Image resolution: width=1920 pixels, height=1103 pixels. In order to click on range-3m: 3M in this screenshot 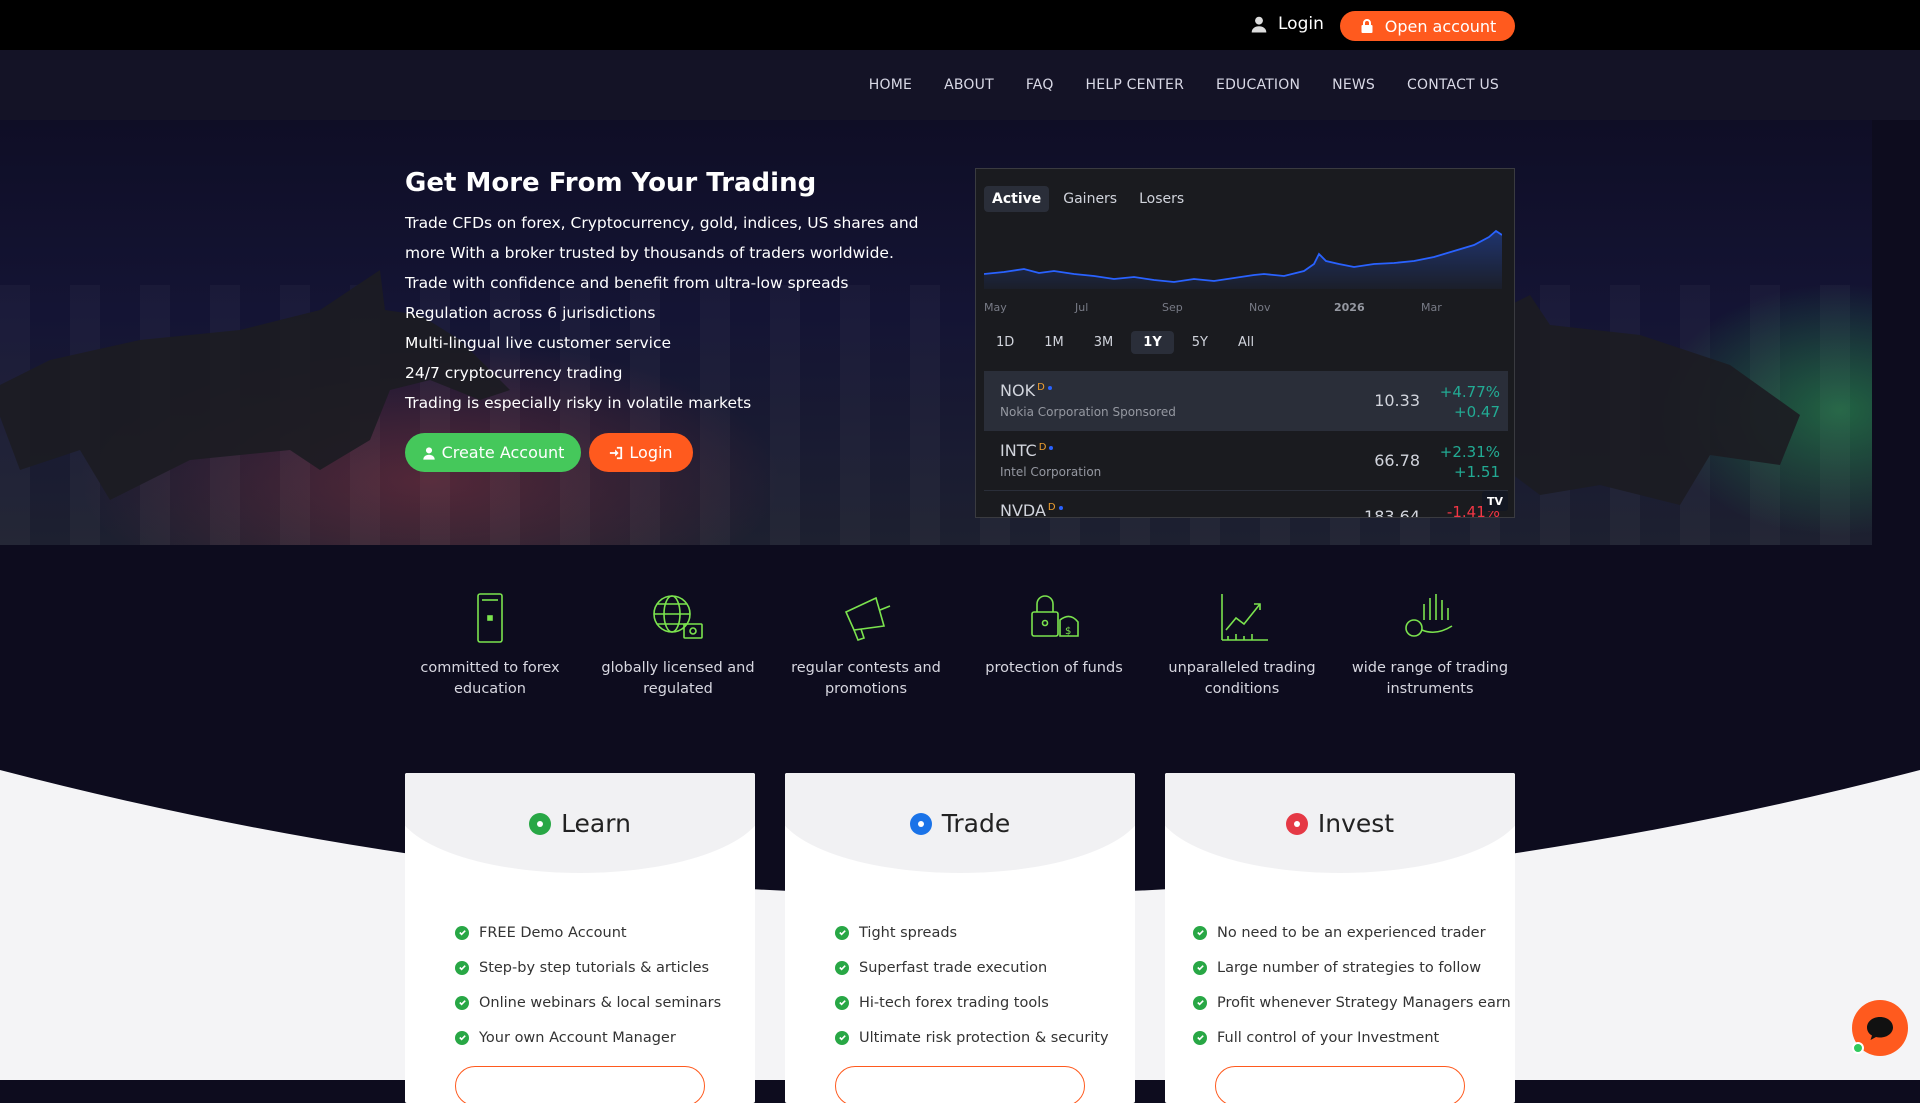, I will do `click(1104, 342)`.